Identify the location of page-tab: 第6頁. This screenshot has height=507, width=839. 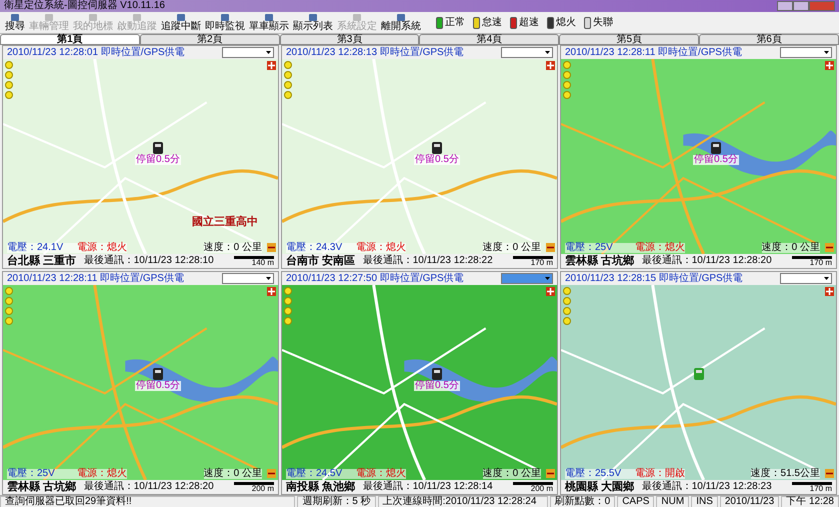
(769, 39).